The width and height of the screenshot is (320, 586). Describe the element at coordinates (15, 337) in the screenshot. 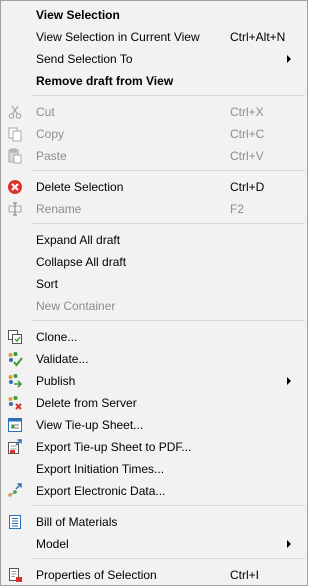

I see `clone-icon` at that location.